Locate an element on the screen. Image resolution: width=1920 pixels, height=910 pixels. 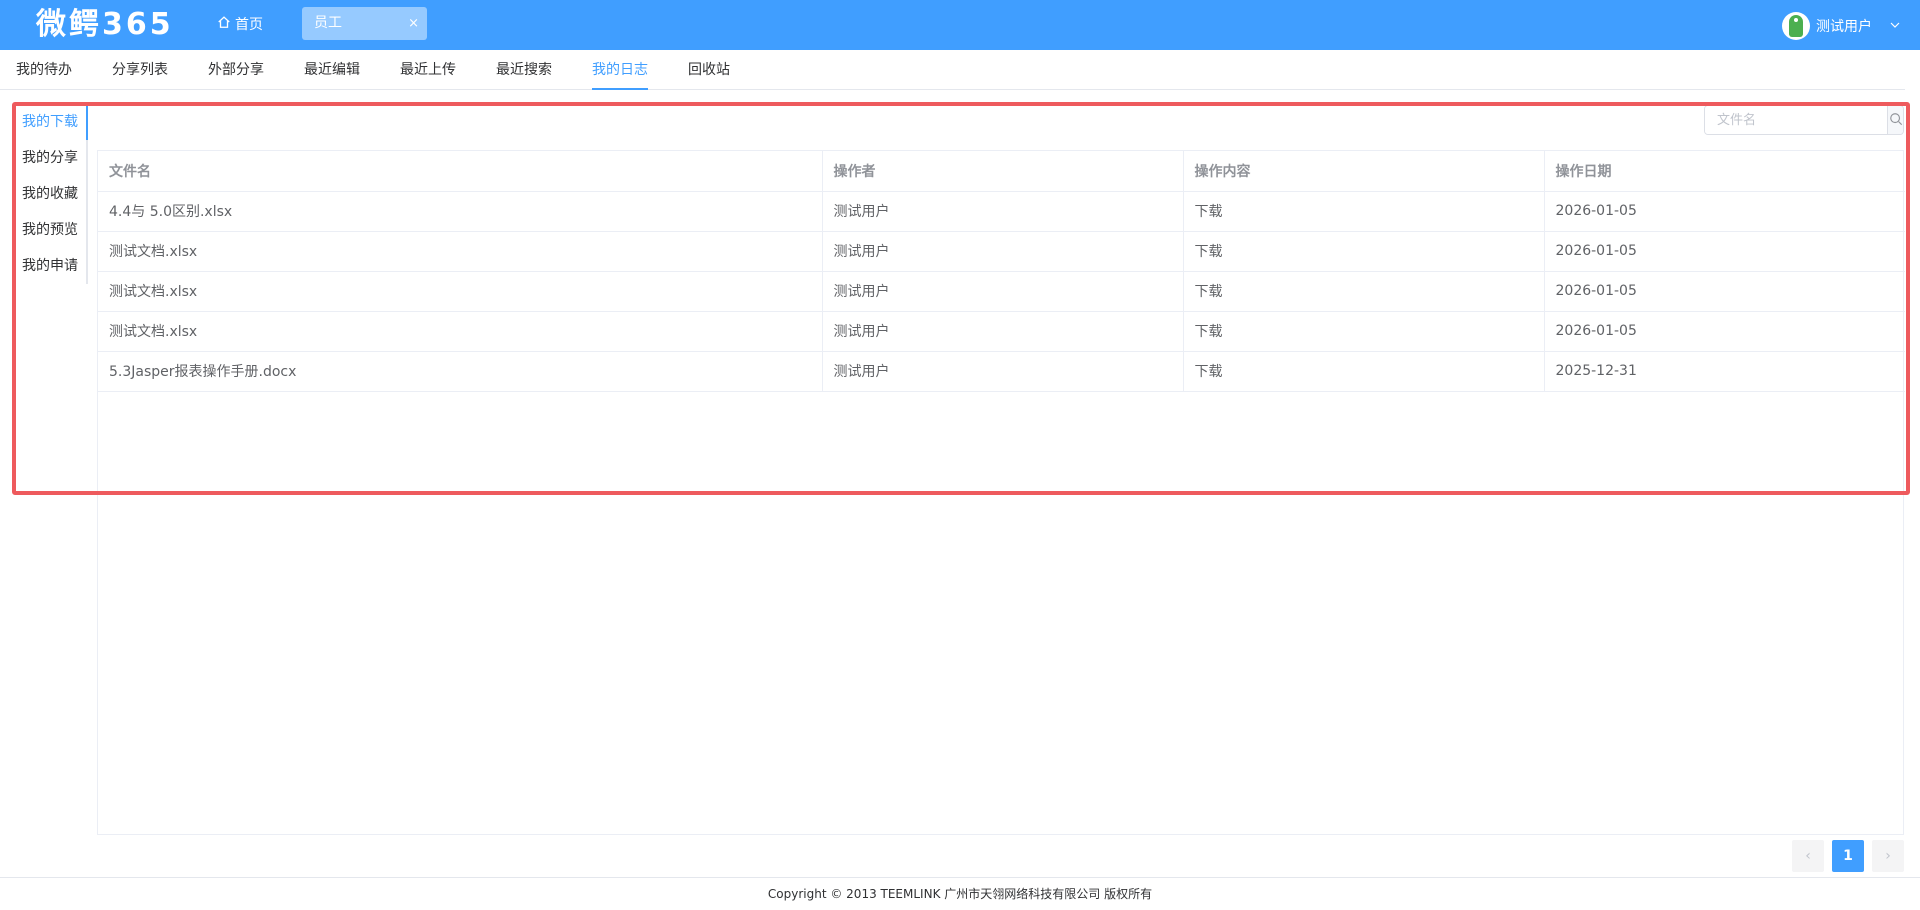
chevron-down-icon is located at coordinates (1889, 26).